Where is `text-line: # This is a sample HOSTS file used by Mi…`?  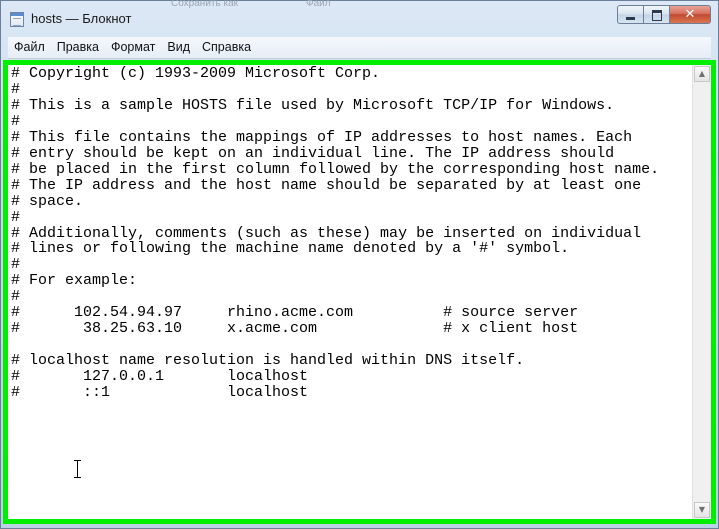
text-line: # This is a sample HOSTS file used by Mi… is located at coordinates (312, 105).